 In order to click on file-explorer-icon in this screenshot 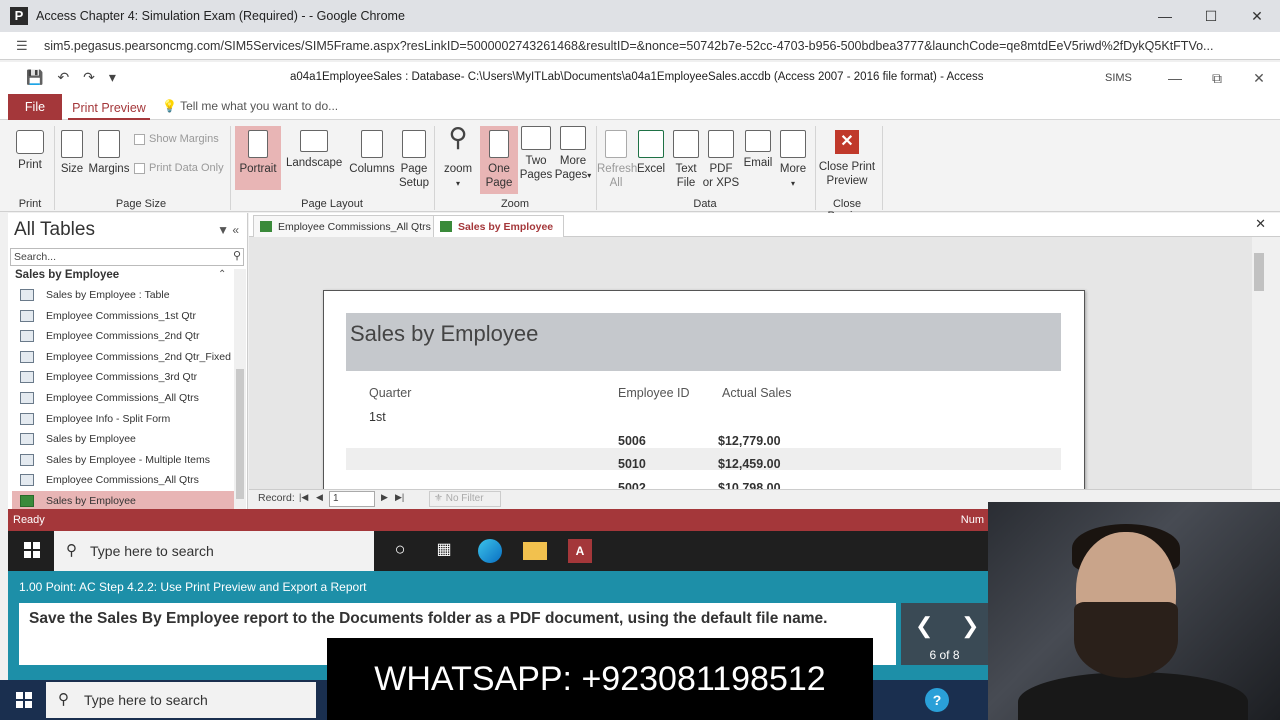, I will do `click(535, 551)`.